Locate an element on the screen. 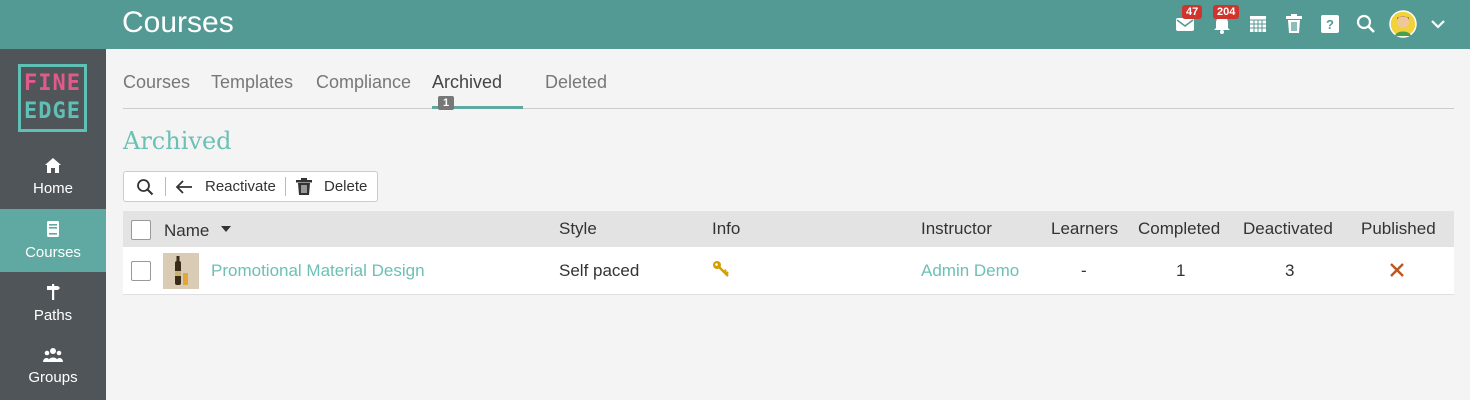 The width and height of the screenshot is (1470, 400). column-deactivated-header: Deactivated is located at coordinates (1288, 228).